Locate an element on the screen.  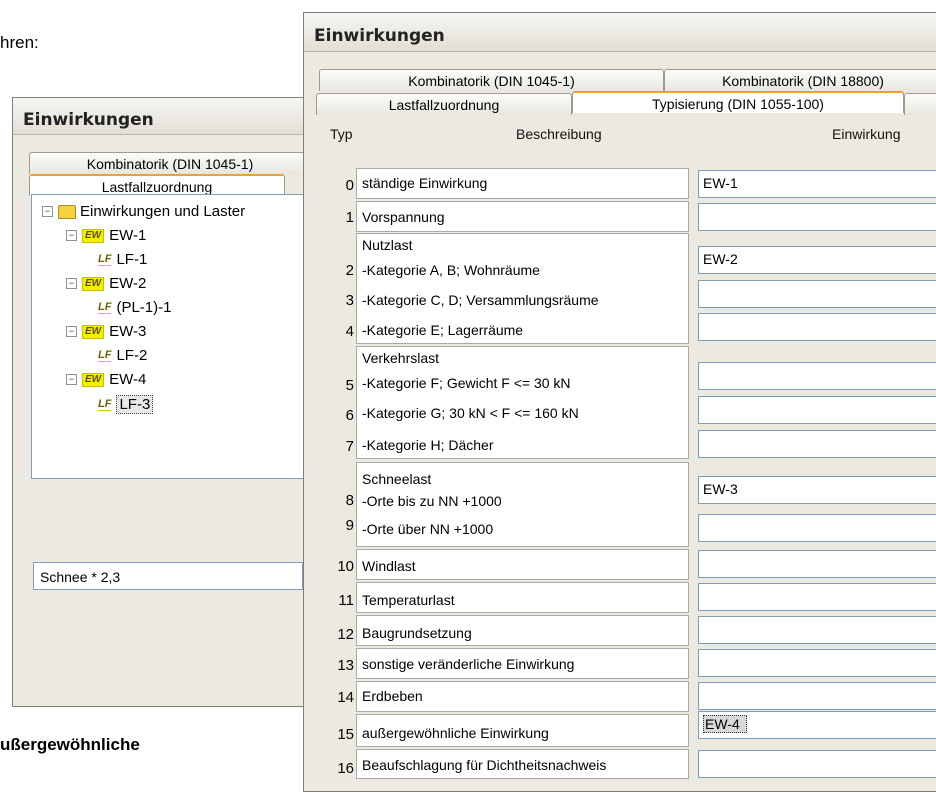
document-fragment-bottom: ußergewöhnliche is located at coordinates (70, 744).